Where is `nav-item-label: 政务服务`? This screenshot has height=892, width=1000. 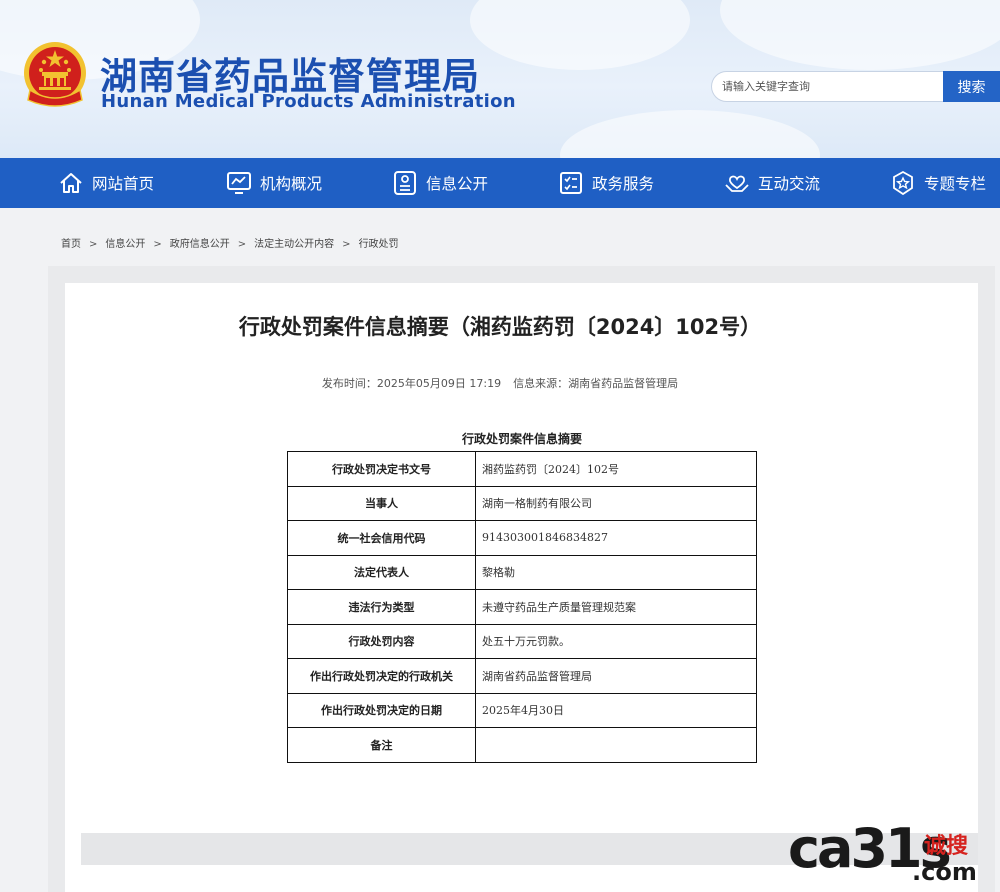
nav-item-label: 政务服务 is located at coordinates (623, 184).